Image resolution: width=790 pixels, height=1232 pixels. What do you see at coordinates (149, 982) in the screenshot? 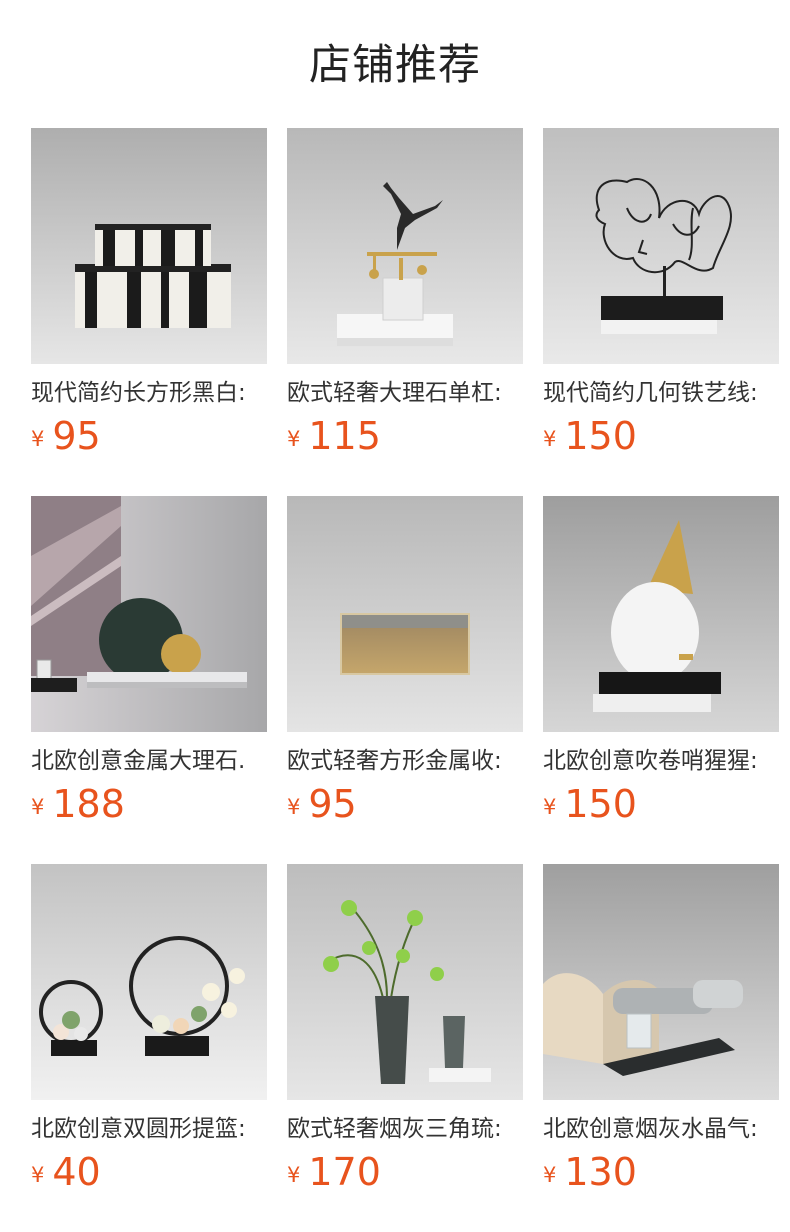
I see `product-image-ring-flower-baskets` at bounding box center [149, 982].